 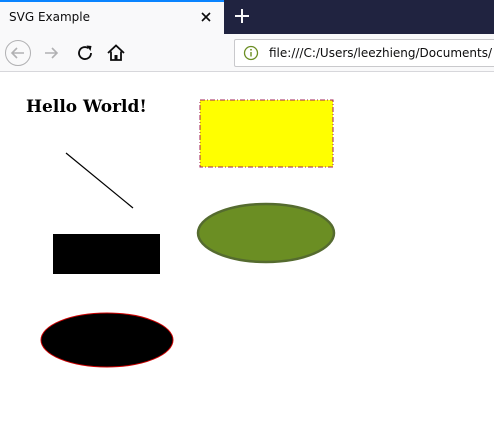 I want to click on url-bar: file:///C:/Users/leezhieng/Documents/, so click(x=364, y=53).